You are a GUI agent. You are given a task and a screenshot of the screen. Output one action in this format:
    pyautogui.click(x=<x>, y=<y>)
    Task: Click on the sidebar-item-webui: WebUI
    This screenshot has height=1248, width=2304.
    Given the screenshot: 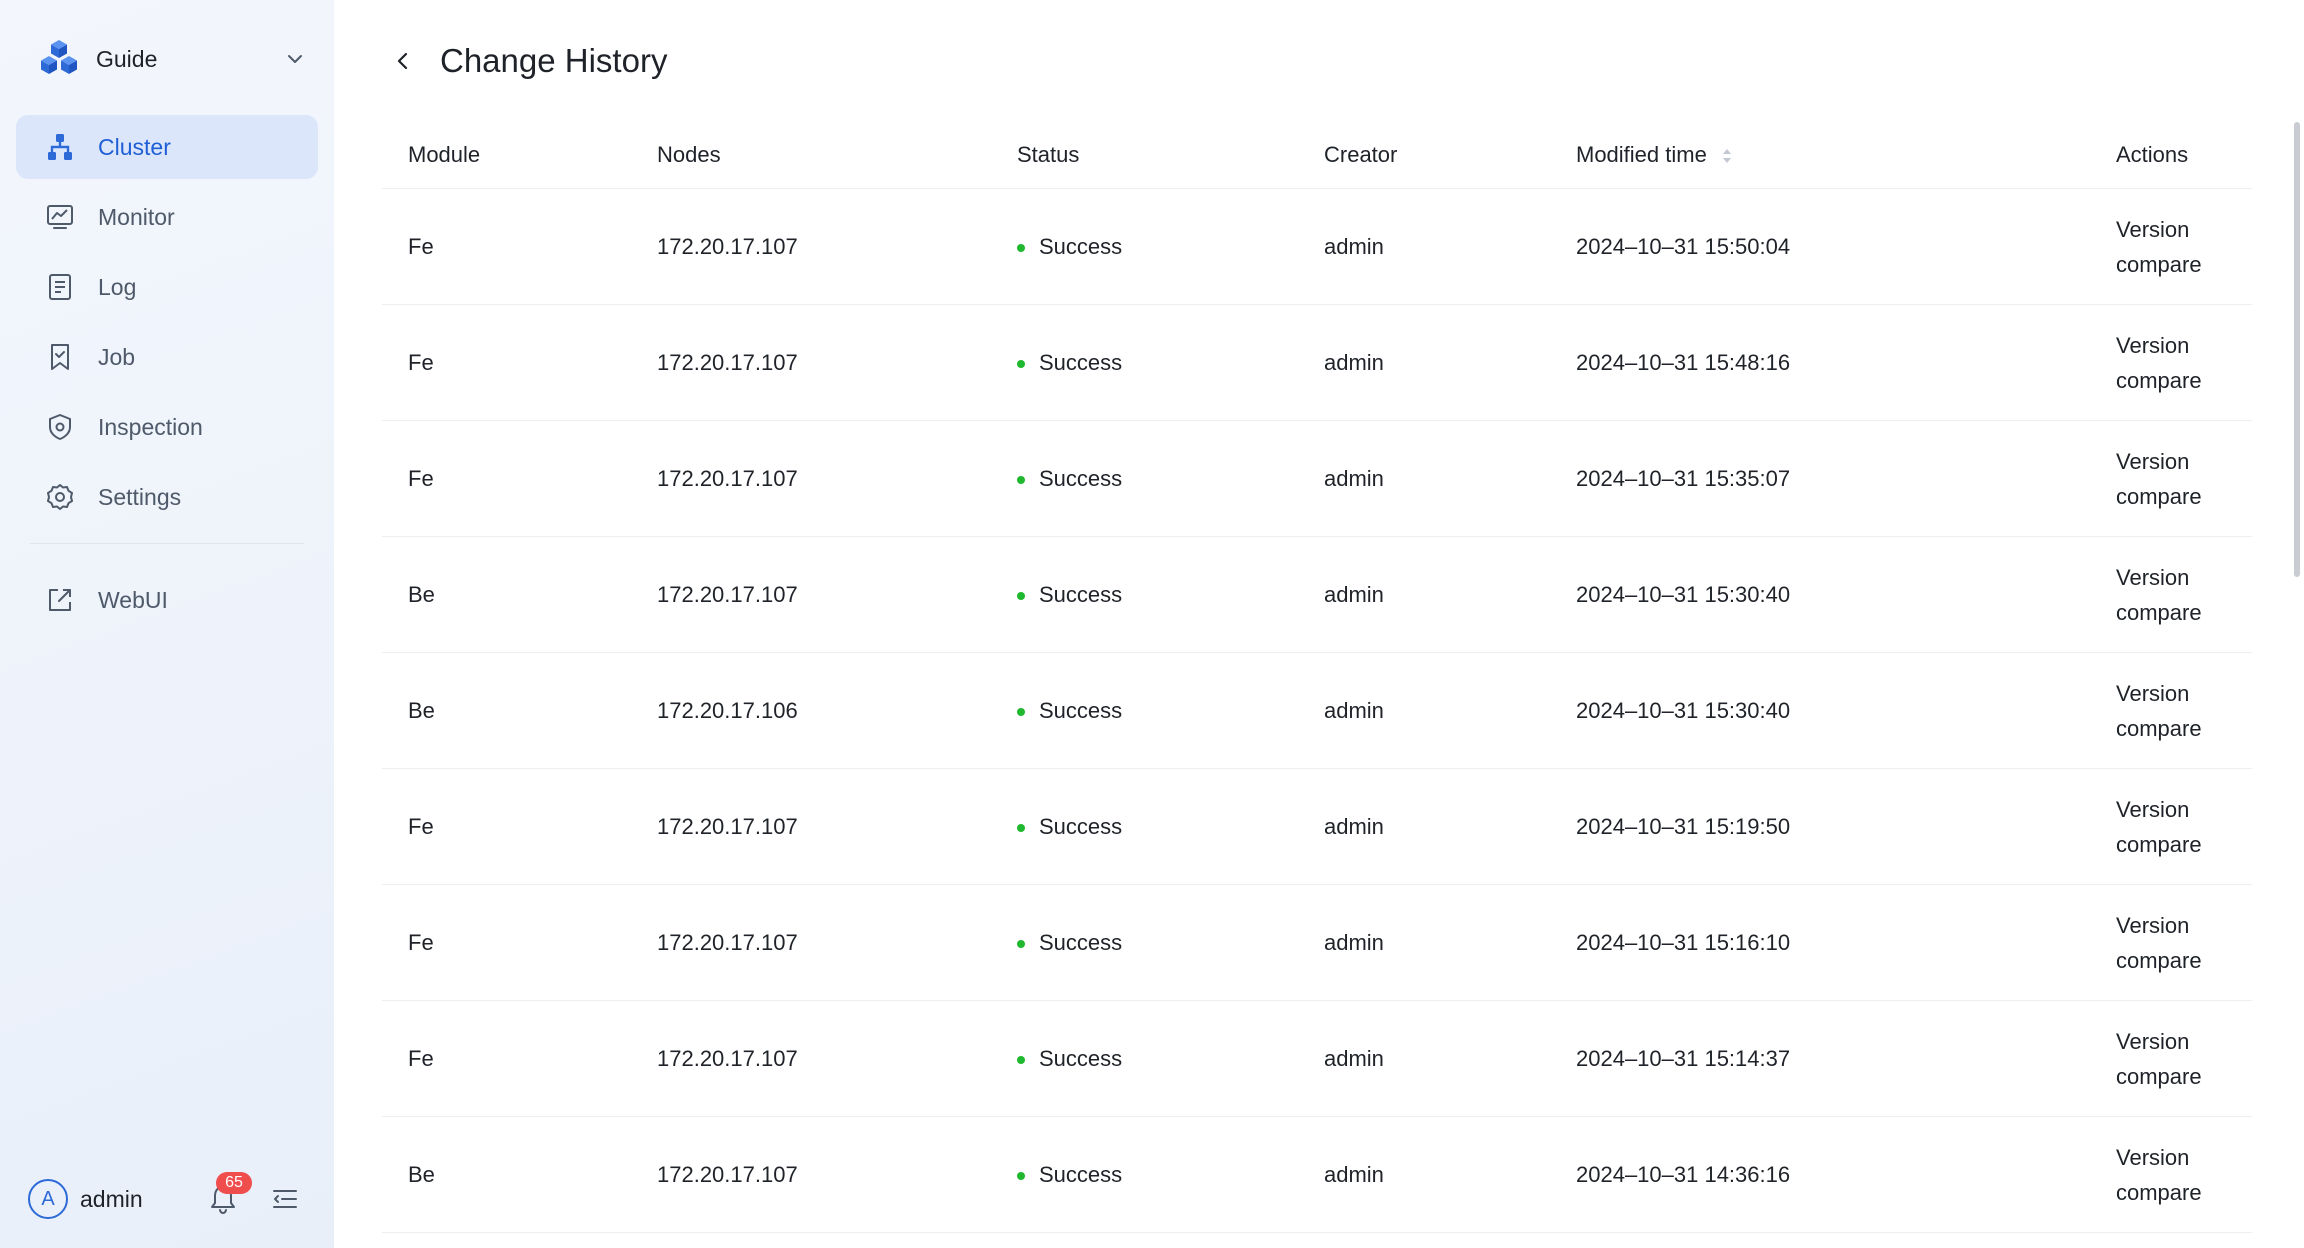 What is the action you would take?
    pyautogui.click(x=167, y=600)
    